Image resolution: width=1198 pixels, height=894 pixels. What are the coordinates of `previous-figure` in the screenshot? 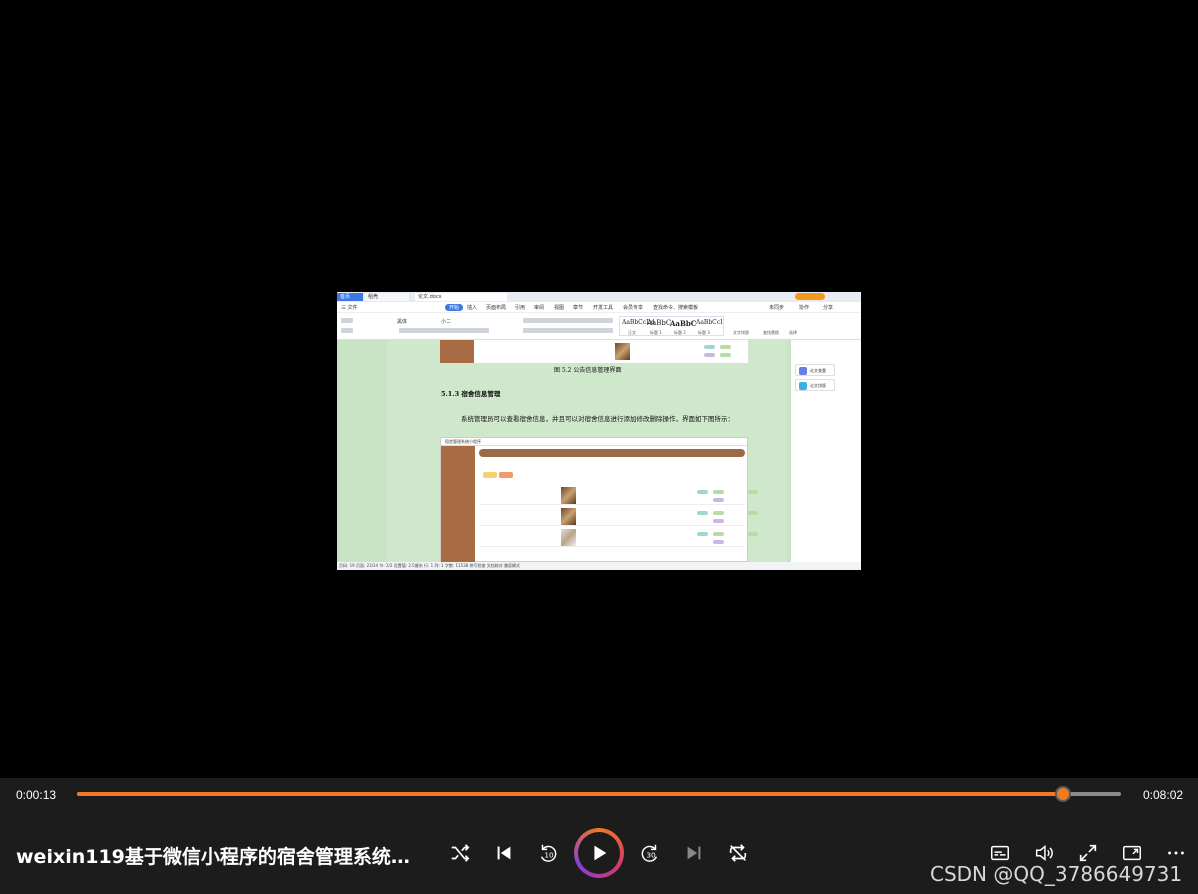 It's located at (594, 351).